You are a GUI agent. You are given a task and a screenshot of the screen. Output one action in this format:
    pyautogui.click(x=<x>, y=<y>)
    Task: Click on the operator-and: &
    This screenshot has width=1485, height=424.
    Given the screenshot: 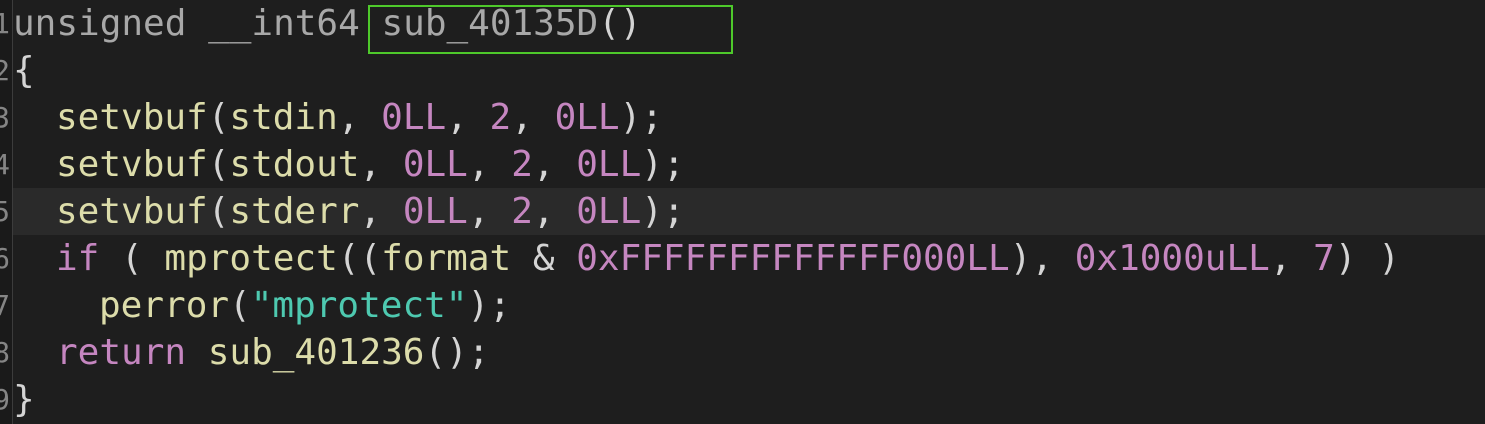 What is the action you would take?
    pyautogui.click(x=544, y=258)
    